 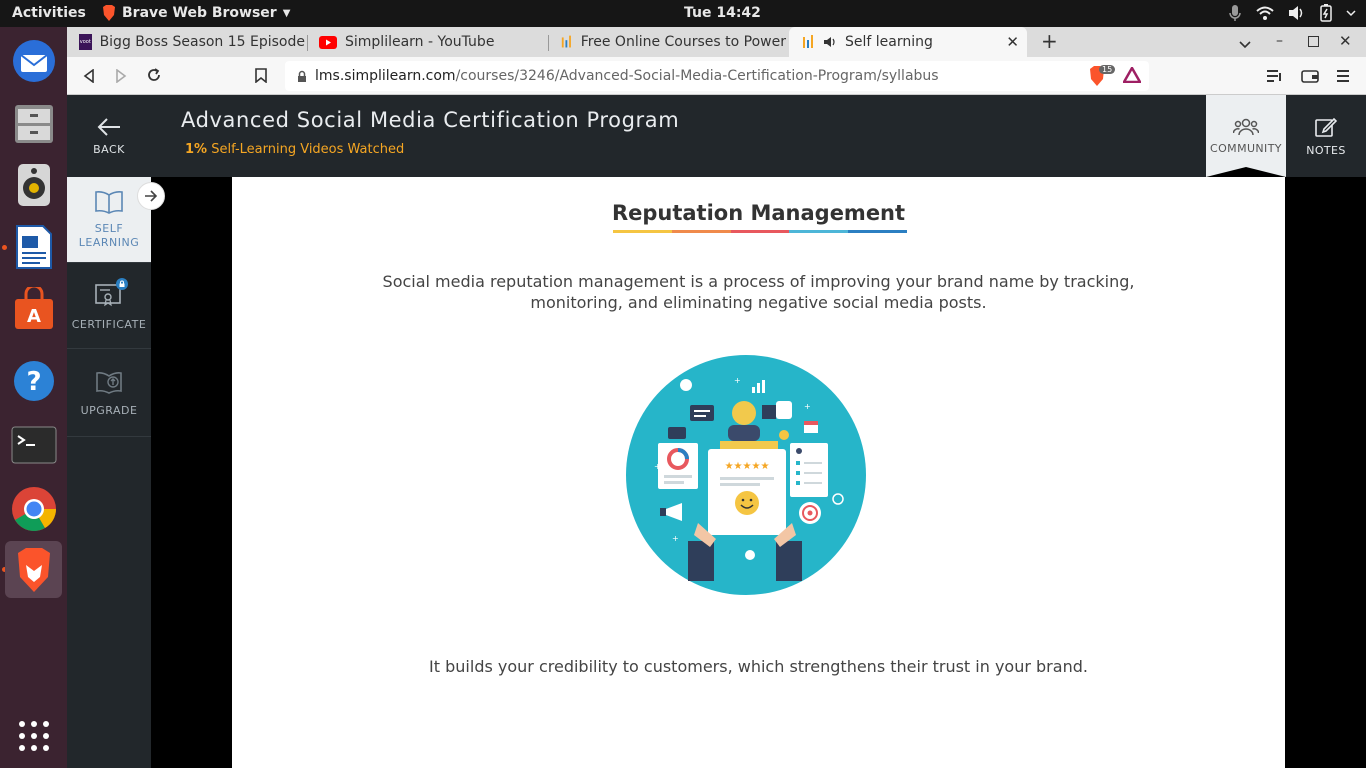 I want to click on system-top-bar: Activities Brave Web Browser ▼ Tue 14:42, so click(x=683, y=13).